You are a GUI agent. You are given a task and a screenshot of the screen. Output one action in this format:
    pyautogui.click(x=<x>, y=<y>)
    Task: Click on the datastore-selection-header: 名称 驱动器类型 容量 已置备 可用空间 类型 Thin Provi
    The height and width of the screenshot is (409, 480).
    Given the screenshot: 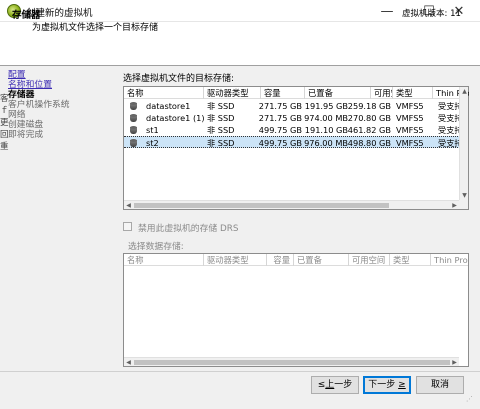 What is the action you would take?
    pyautogui.click(x=296, y=260)
    